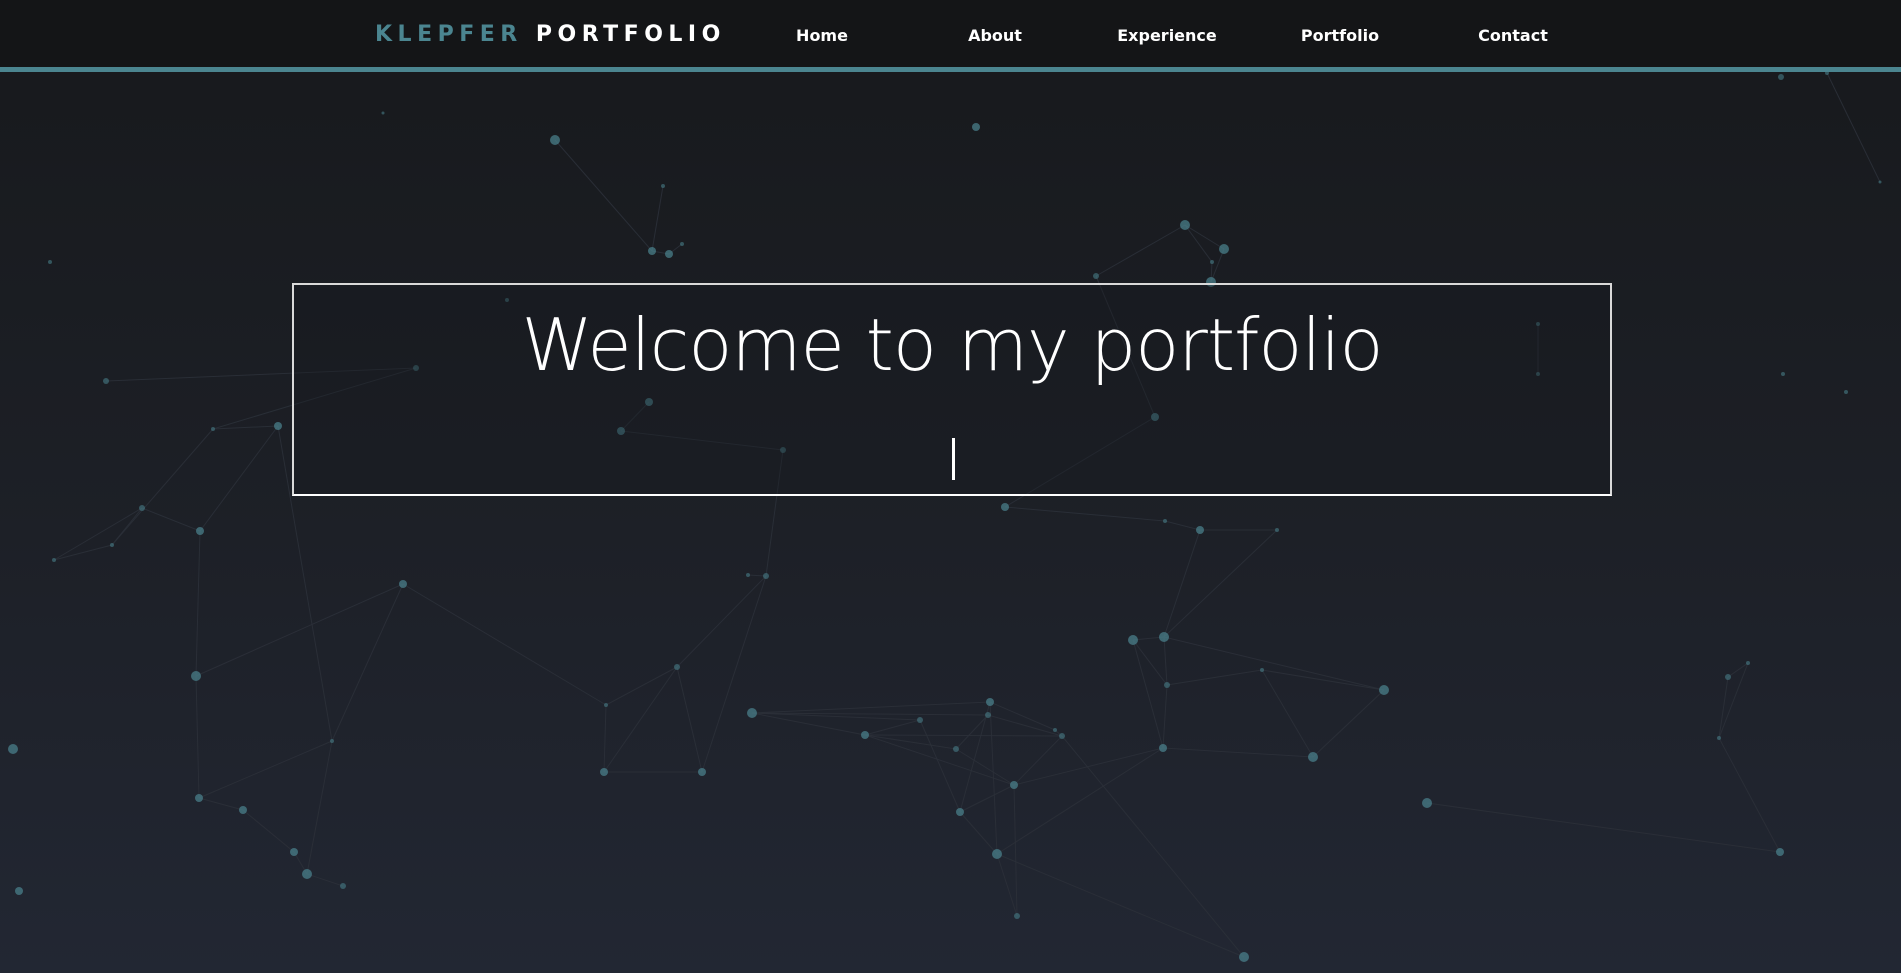 This screenshot has width=1901, height=973. What do you see at coordinates (822, 35) in the screenshot?
I see `nav-home-link: Home` at bounding box center [822, 35].